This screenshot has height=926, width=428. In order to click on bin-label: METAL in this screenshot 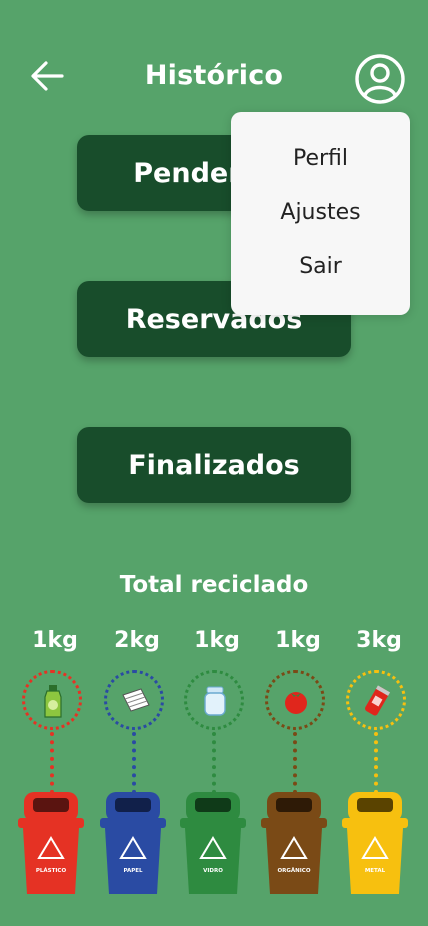, I will do `click(375, 871)`.